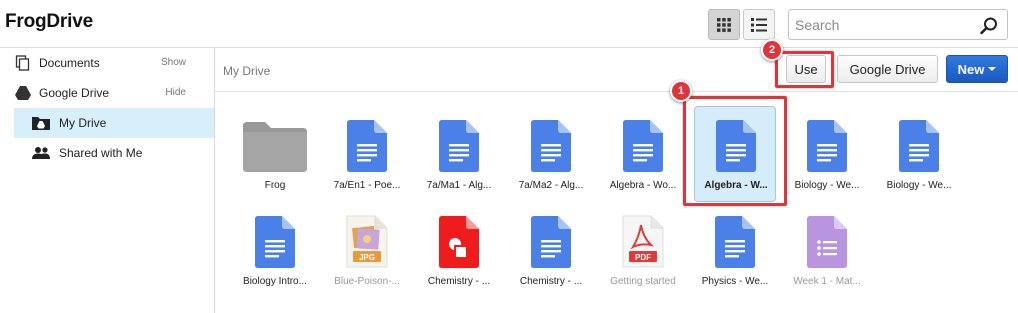 The height and width of the screenshot is (313, 1018). I want to click on sidebar-item-label: Documents, so click(69, 63).